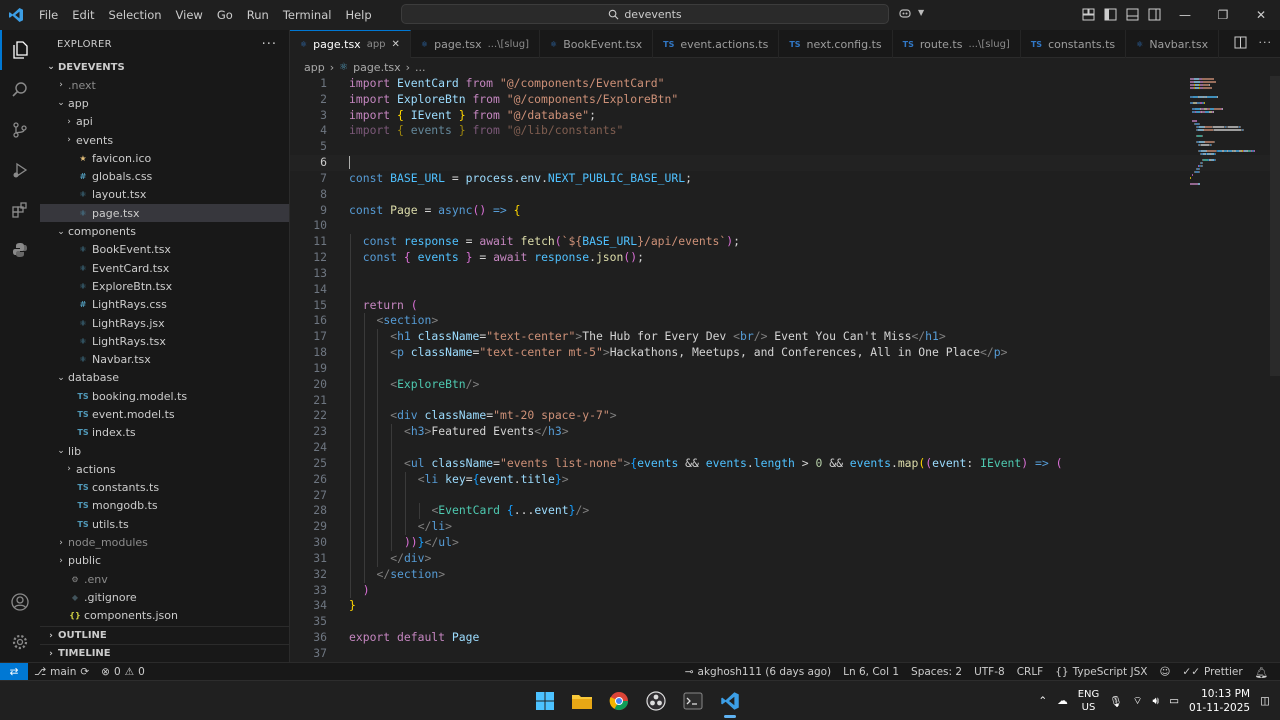 The height and width of the screenshot is (720, 1280). I want to click on explorer-icon, so click(20, 50).